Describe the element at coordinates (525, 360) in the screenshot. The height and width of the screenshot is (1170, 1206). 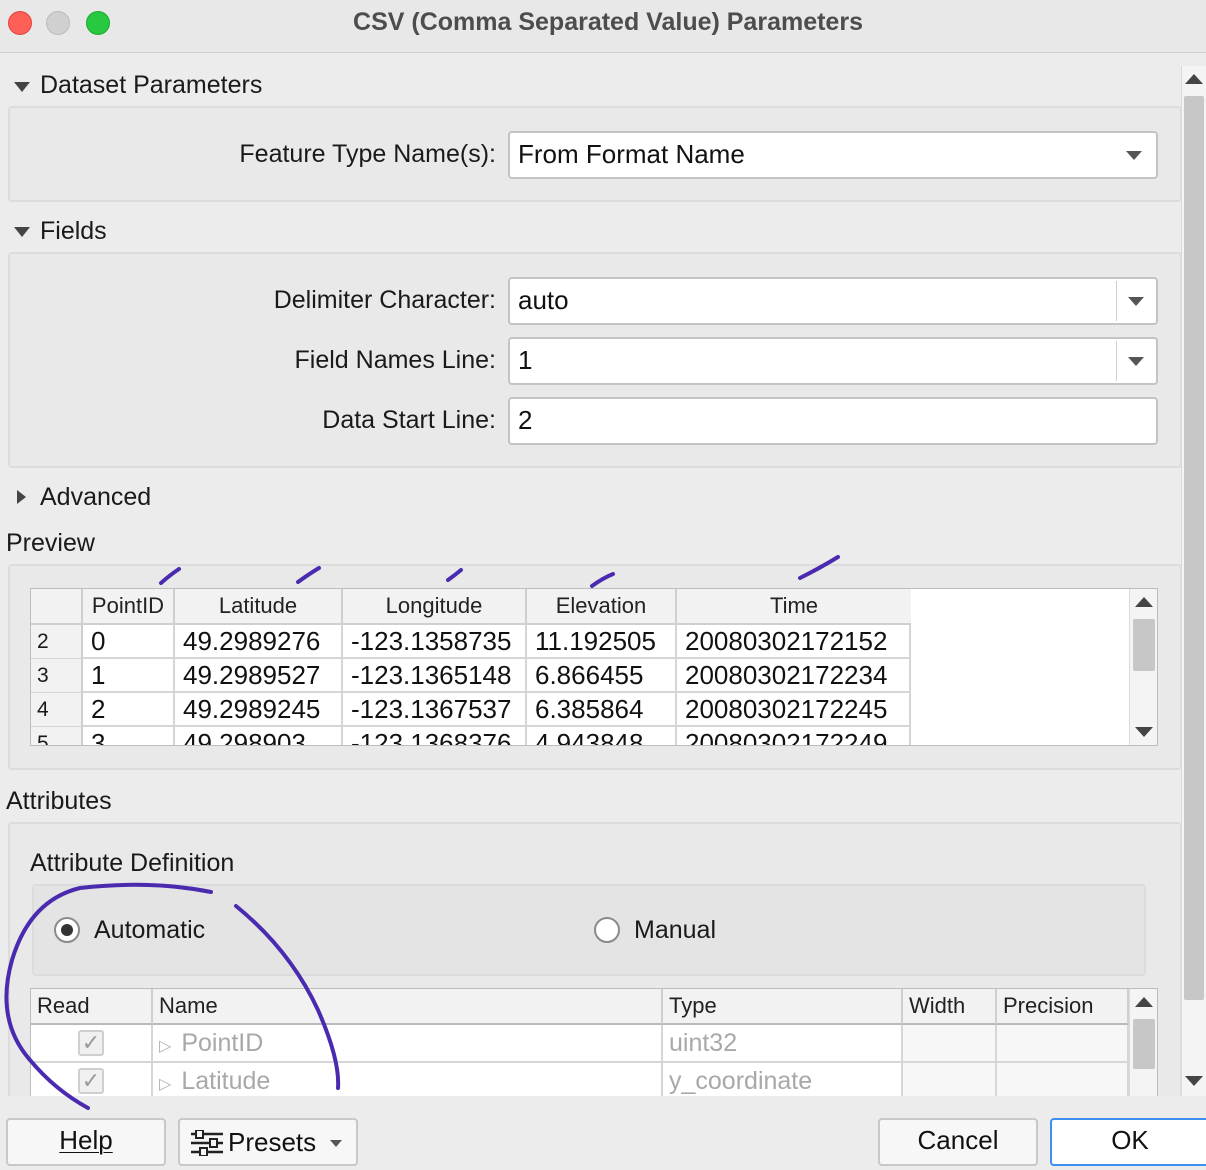
I see `field-names-line-value: 1` at that location.